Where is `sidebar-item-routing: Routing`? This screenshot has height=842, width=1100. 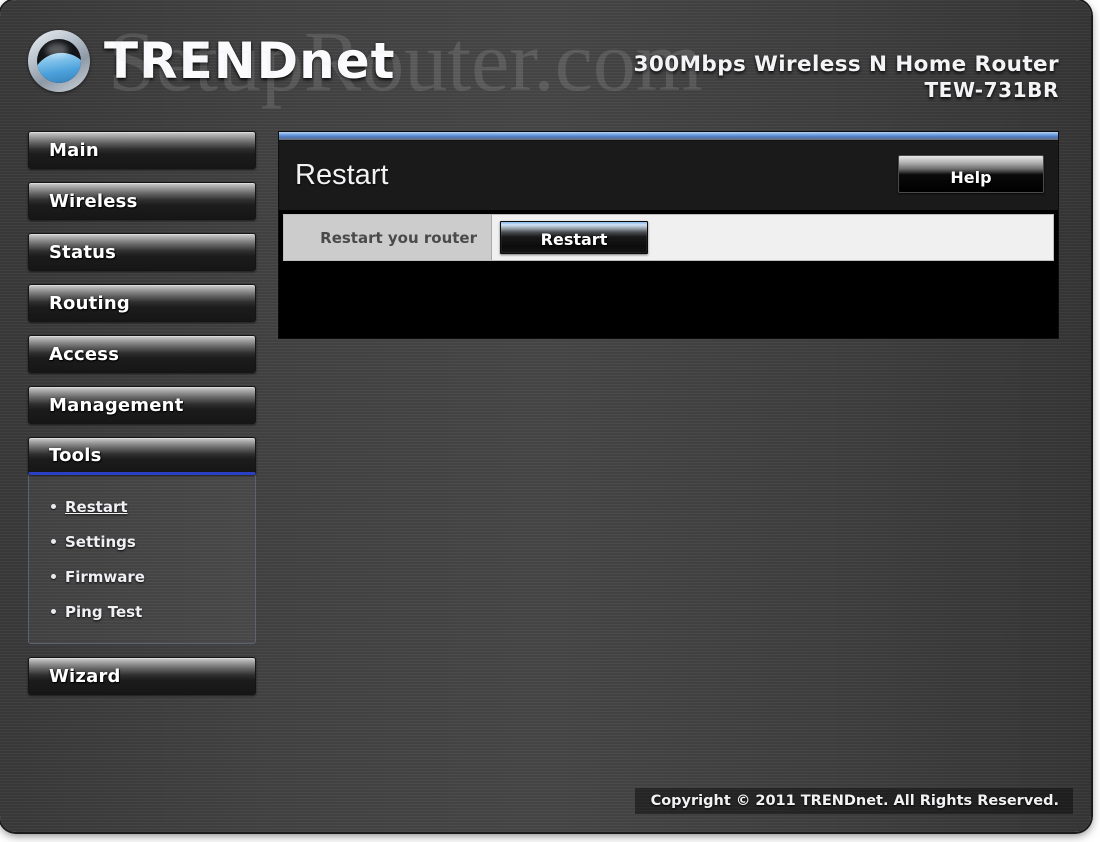 sidebar-item-routing: Routing is located at coordinates (142, 303).